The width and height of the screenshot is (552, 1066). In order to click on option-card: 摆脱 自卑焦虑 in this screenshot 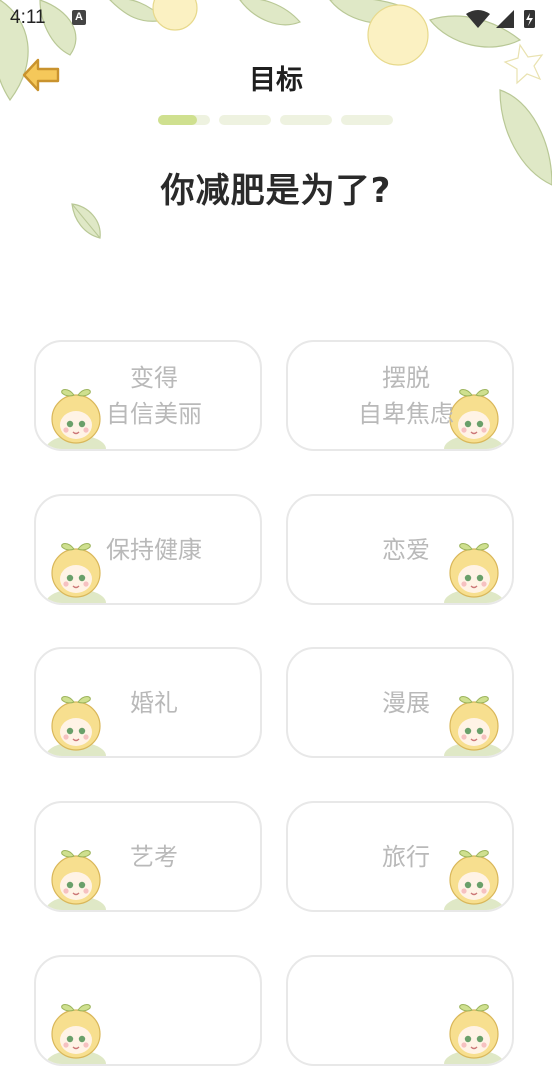, I will do `click(400, 395)`.